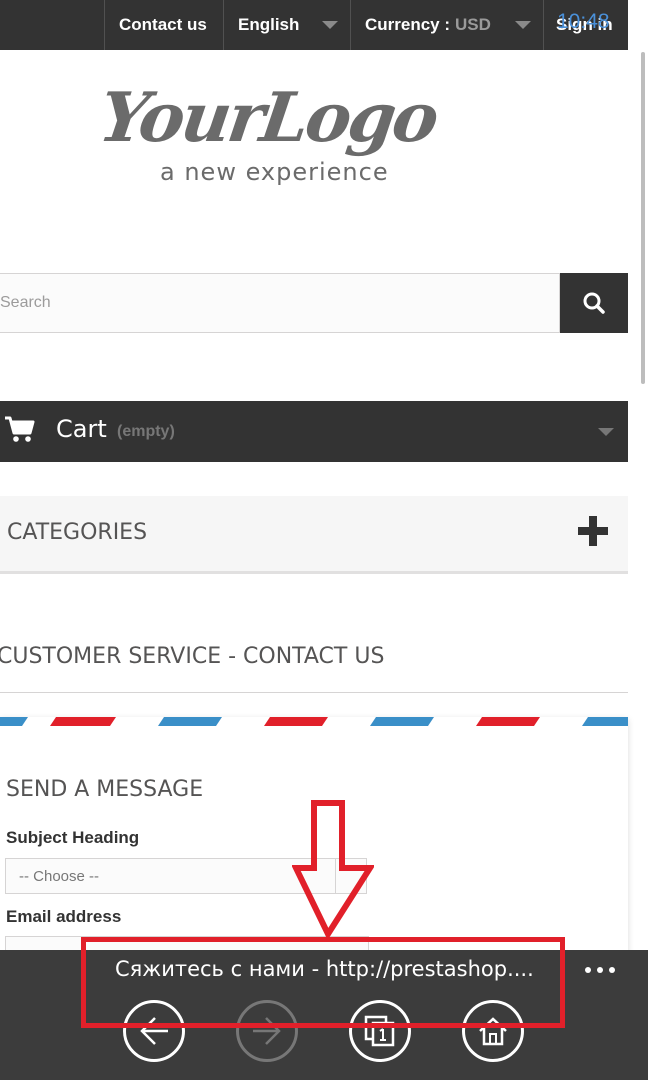  I want to click on language-selector: English, so click(286, 25).